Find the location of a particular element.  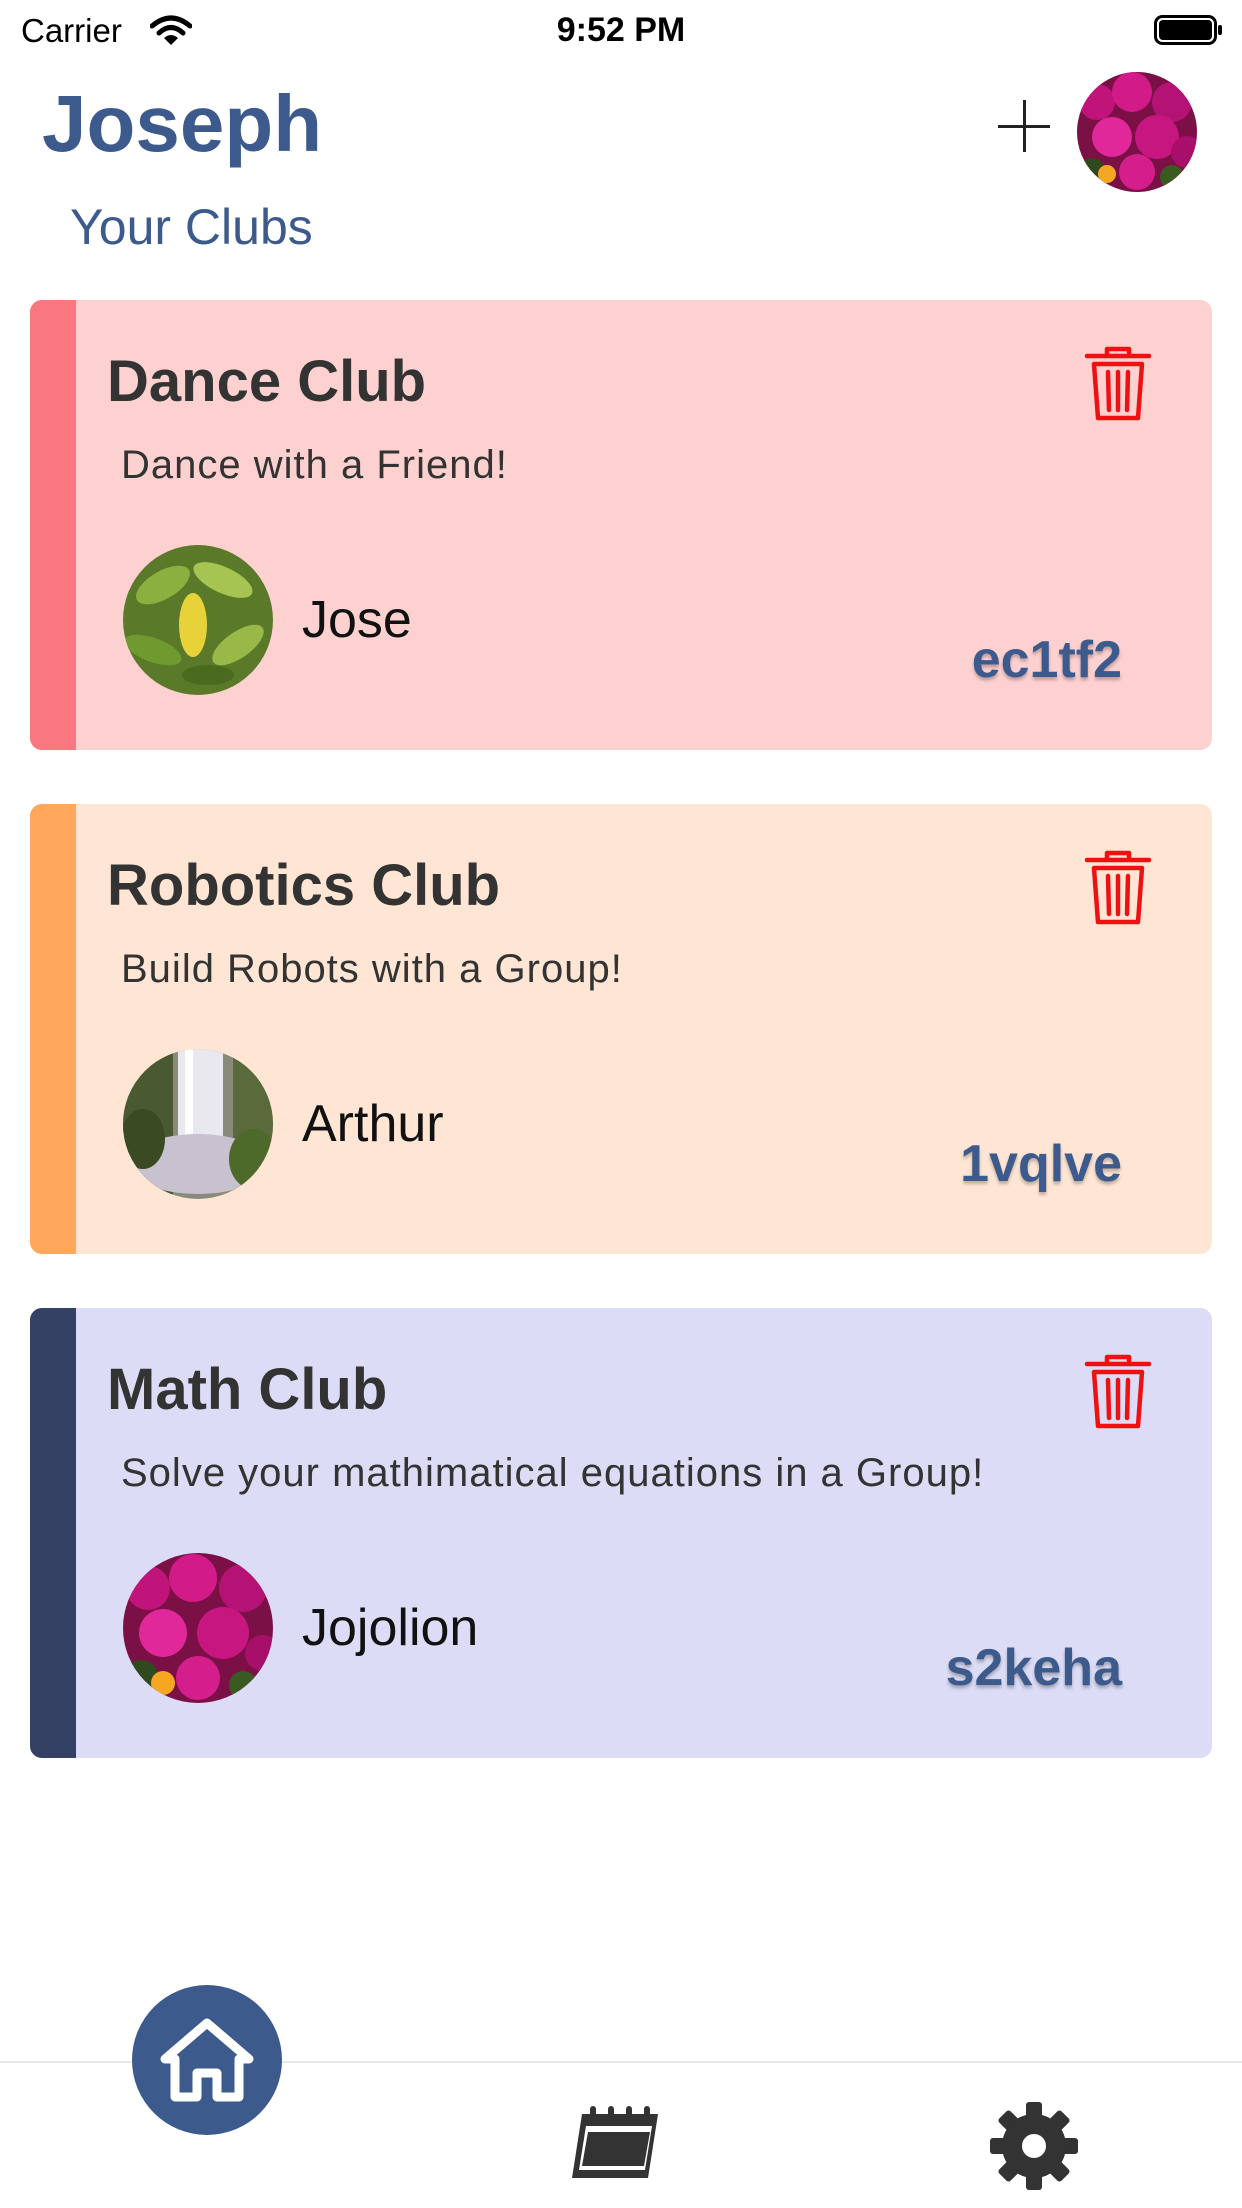

add-club-button is located at coordinates (1024, 126).